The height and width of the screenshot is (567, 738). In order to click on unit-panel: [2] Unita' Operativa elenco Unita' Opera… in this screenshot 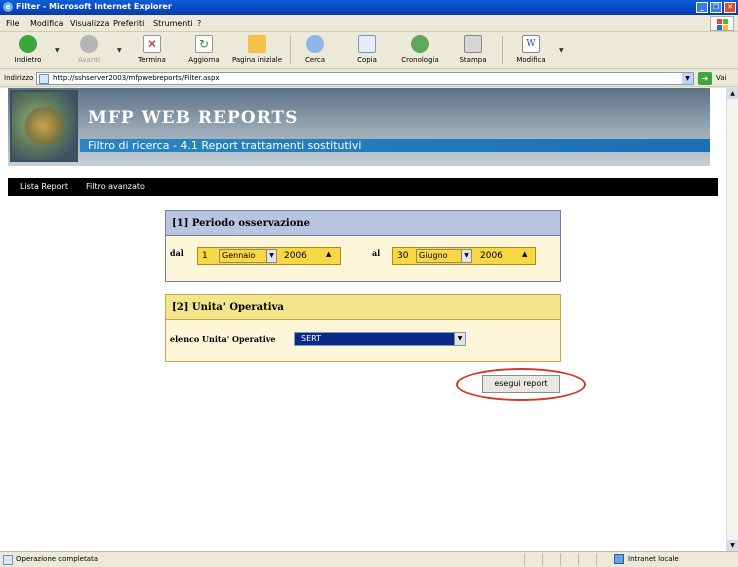, I will do `click(363, 328)`.